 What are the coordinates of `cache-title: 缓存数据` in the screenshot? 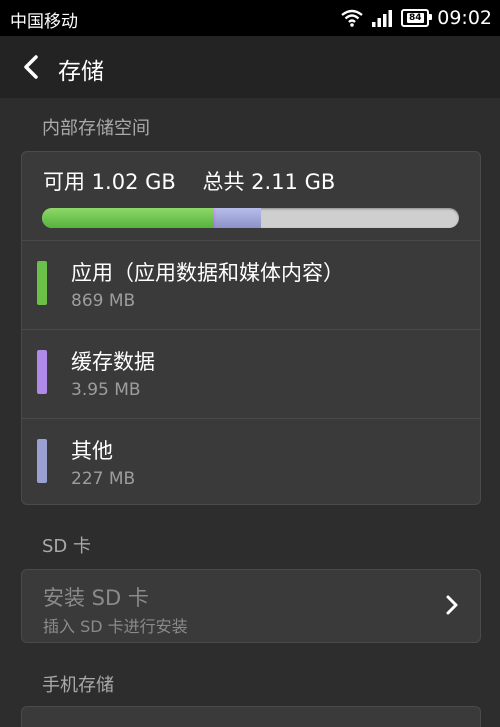 It's located at (113, 362).